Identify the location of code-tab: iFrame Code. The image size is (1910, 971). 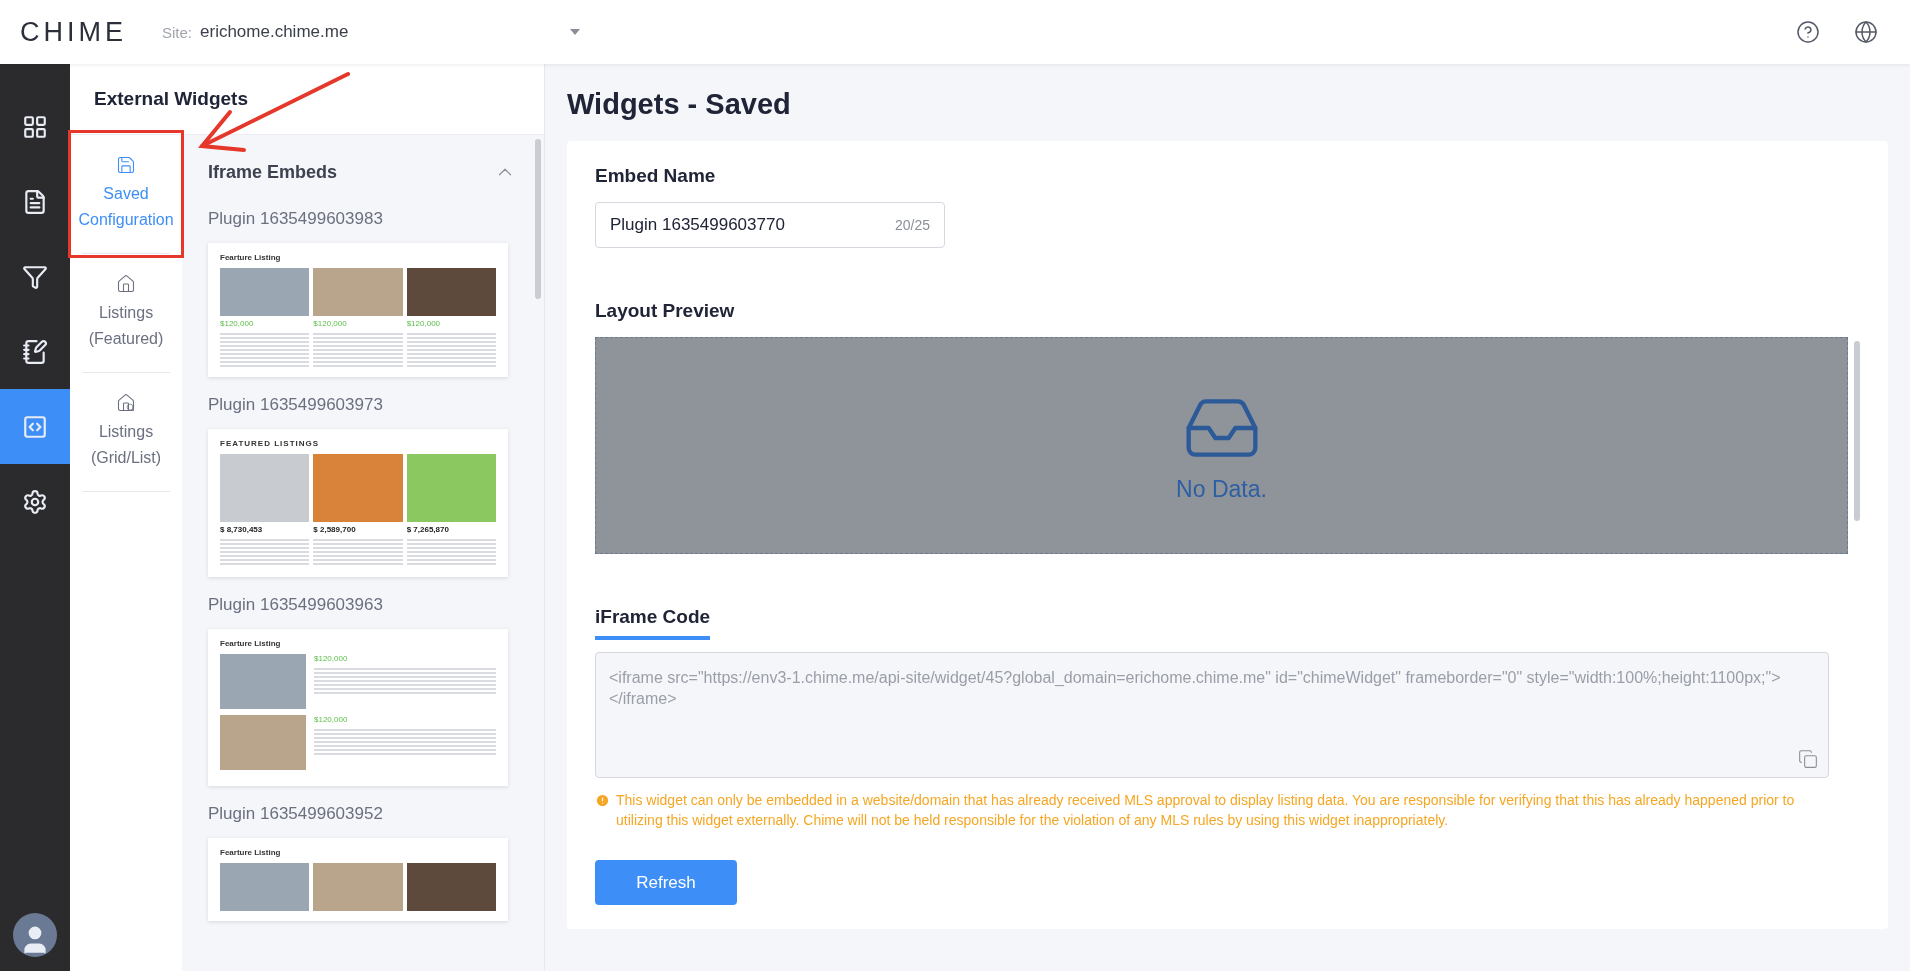
(653, 623).